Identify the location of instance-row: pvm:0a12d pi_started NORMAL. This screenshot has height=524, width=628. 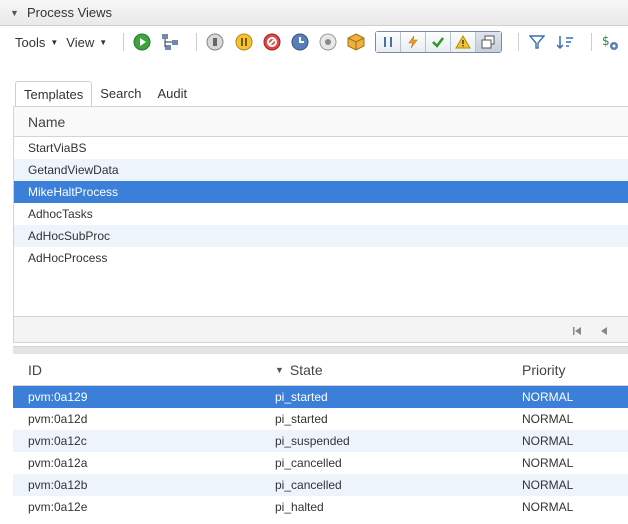
(320, 419).